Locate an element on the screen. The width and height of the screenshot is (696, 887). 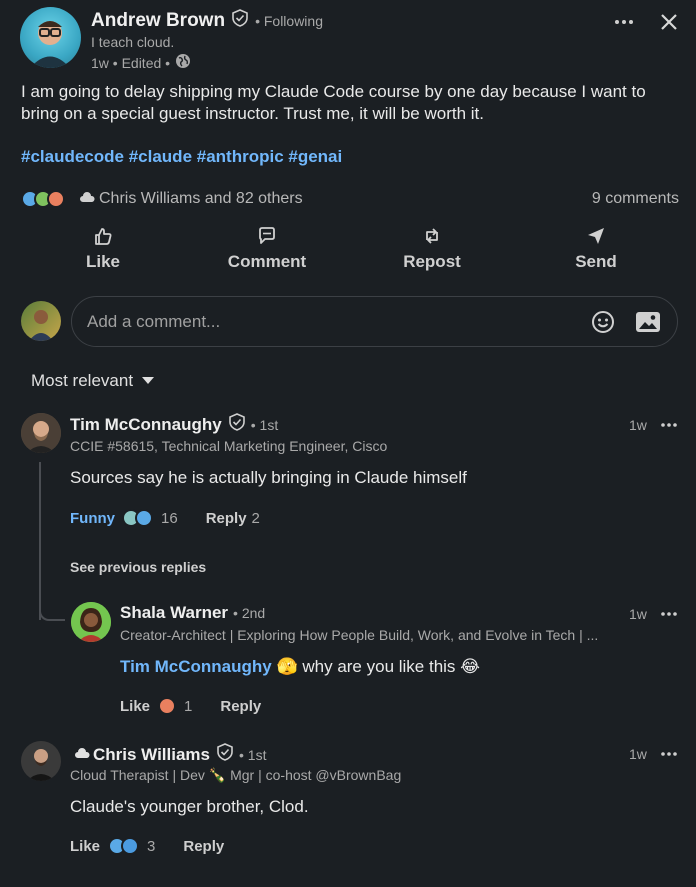
comments-count: 9 comments is located at coordinates (635, 199).